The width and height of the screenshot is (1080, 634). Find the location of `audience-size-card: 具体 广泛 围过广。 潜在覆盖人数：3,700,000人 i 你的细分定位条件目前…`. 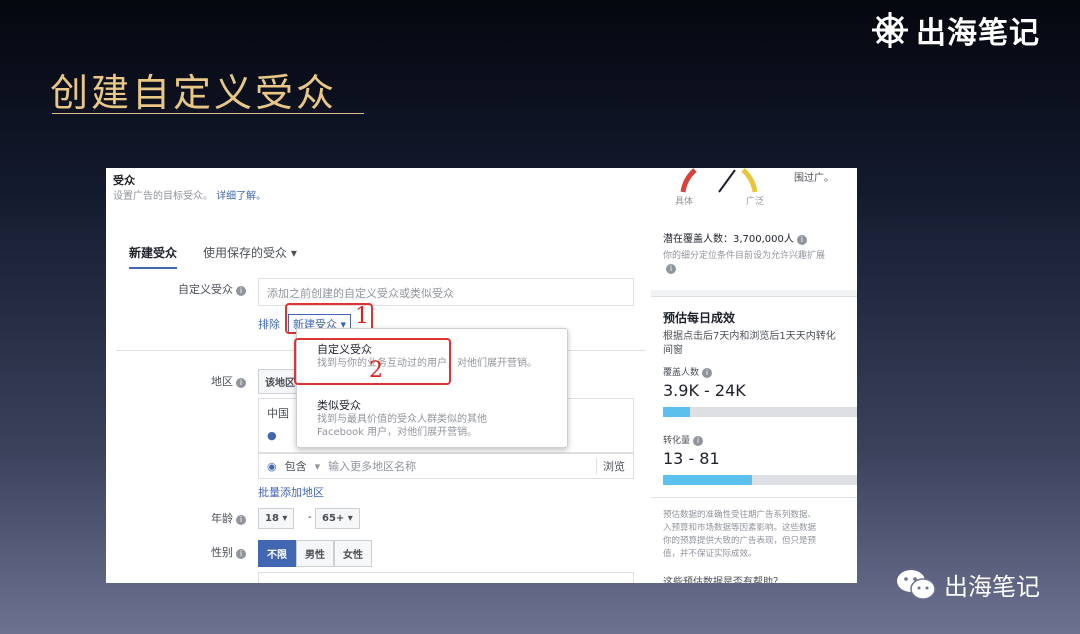

audience-size-card: 具体 广泛 围过广。 潜在覆盖人数：3,700,000人 i 你的细分定位条件目前… is located at coordinates (754, 229).